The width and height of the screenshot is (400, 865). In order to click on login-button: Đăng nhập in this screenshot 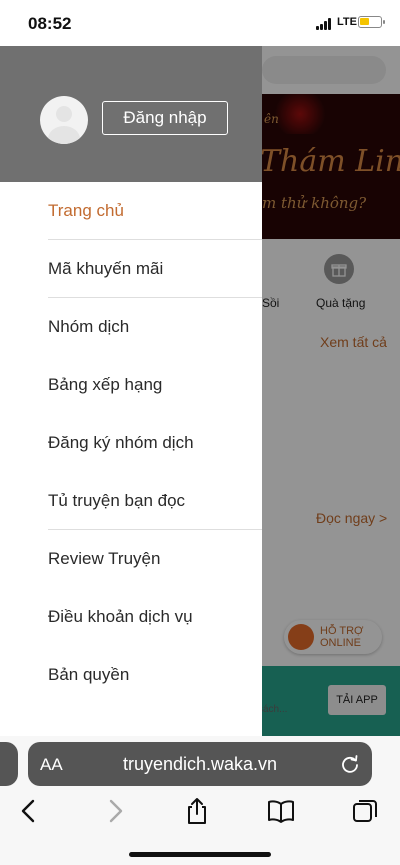, I will do `click(165, 118)`.